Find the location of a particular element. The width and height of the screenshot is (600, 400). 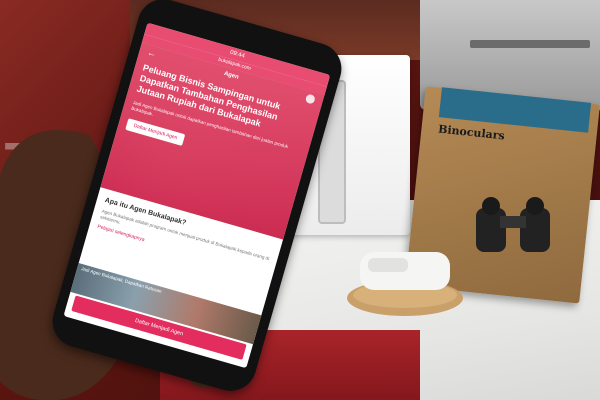

avatar-icon is located at coordinates (310, 98).